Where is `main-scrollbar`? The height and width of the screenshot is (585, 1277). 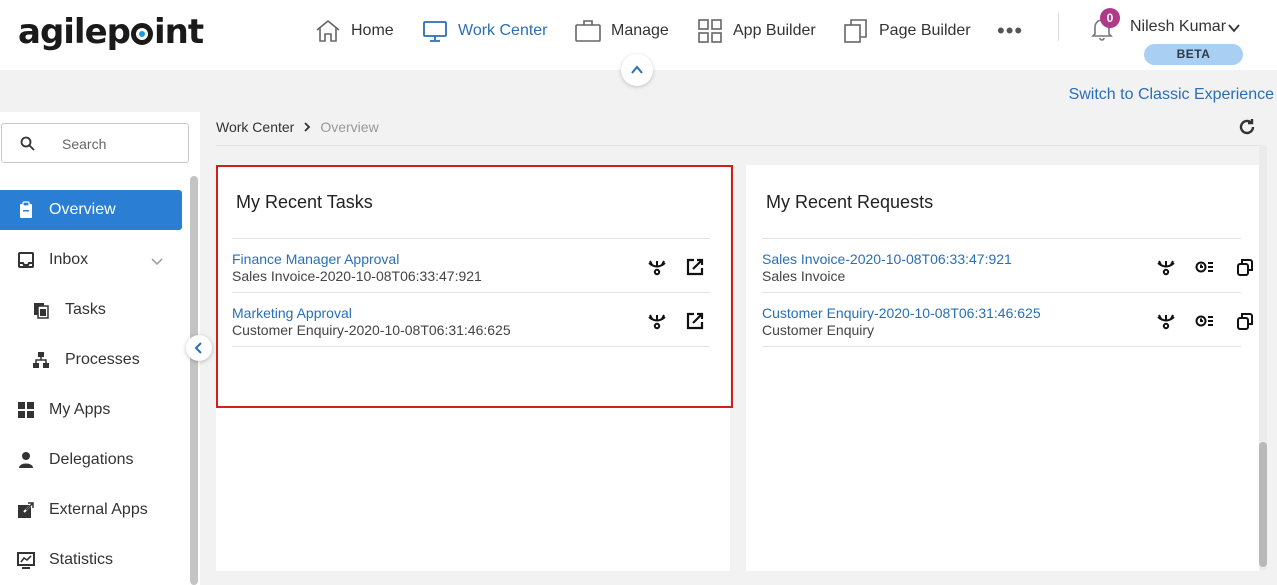 main-scrollbar is located at coordinates (1263, 357).